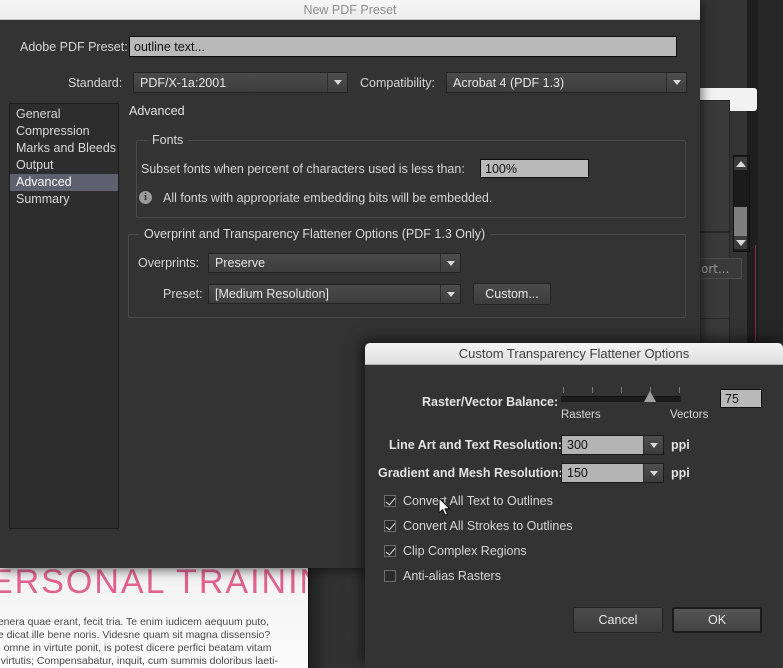  Describe the element at coordinates (577, 473) in the screenshot. I see `gradient-mesh-resolution-value: 150` at that location.